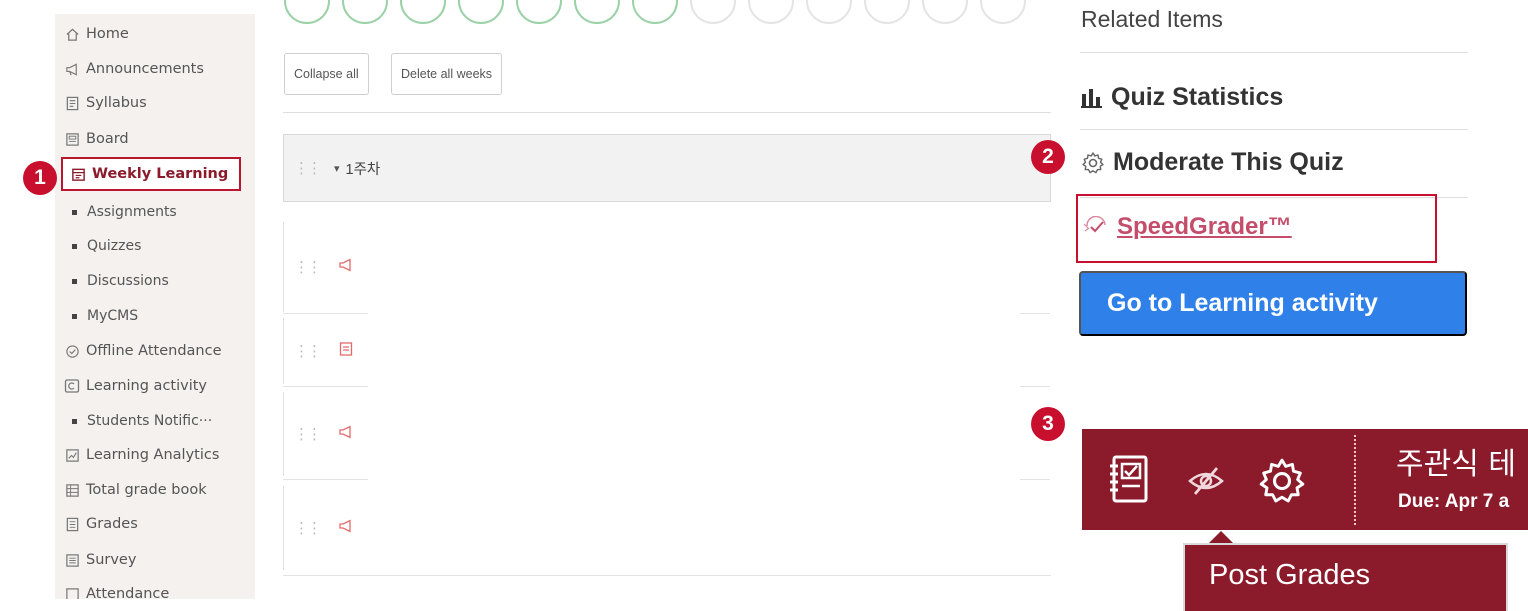  What do you see at coordinates (346, 351) in the screenshot?
I see `page-icon` at bounding box center [346, 351].